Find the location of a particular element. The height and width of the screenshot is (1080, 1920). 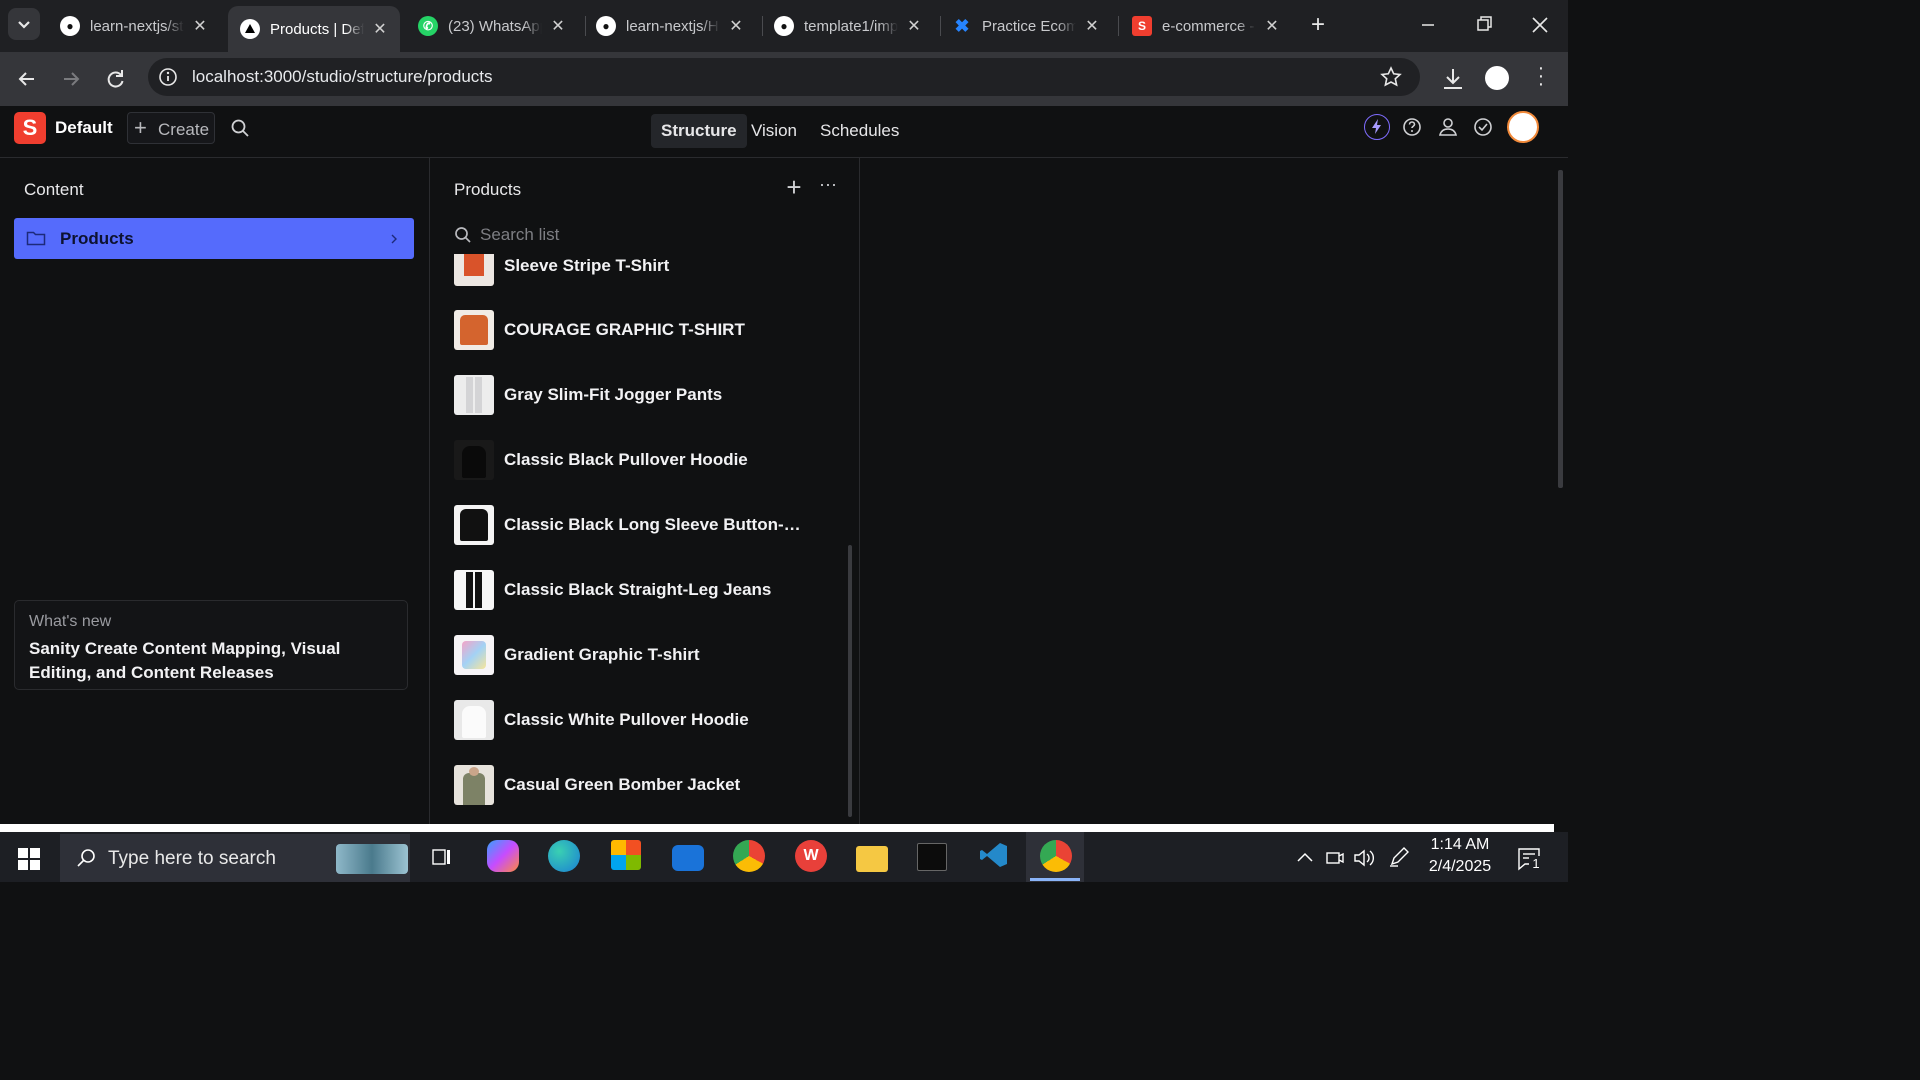

forward-button is located at coordinates (71, 79).